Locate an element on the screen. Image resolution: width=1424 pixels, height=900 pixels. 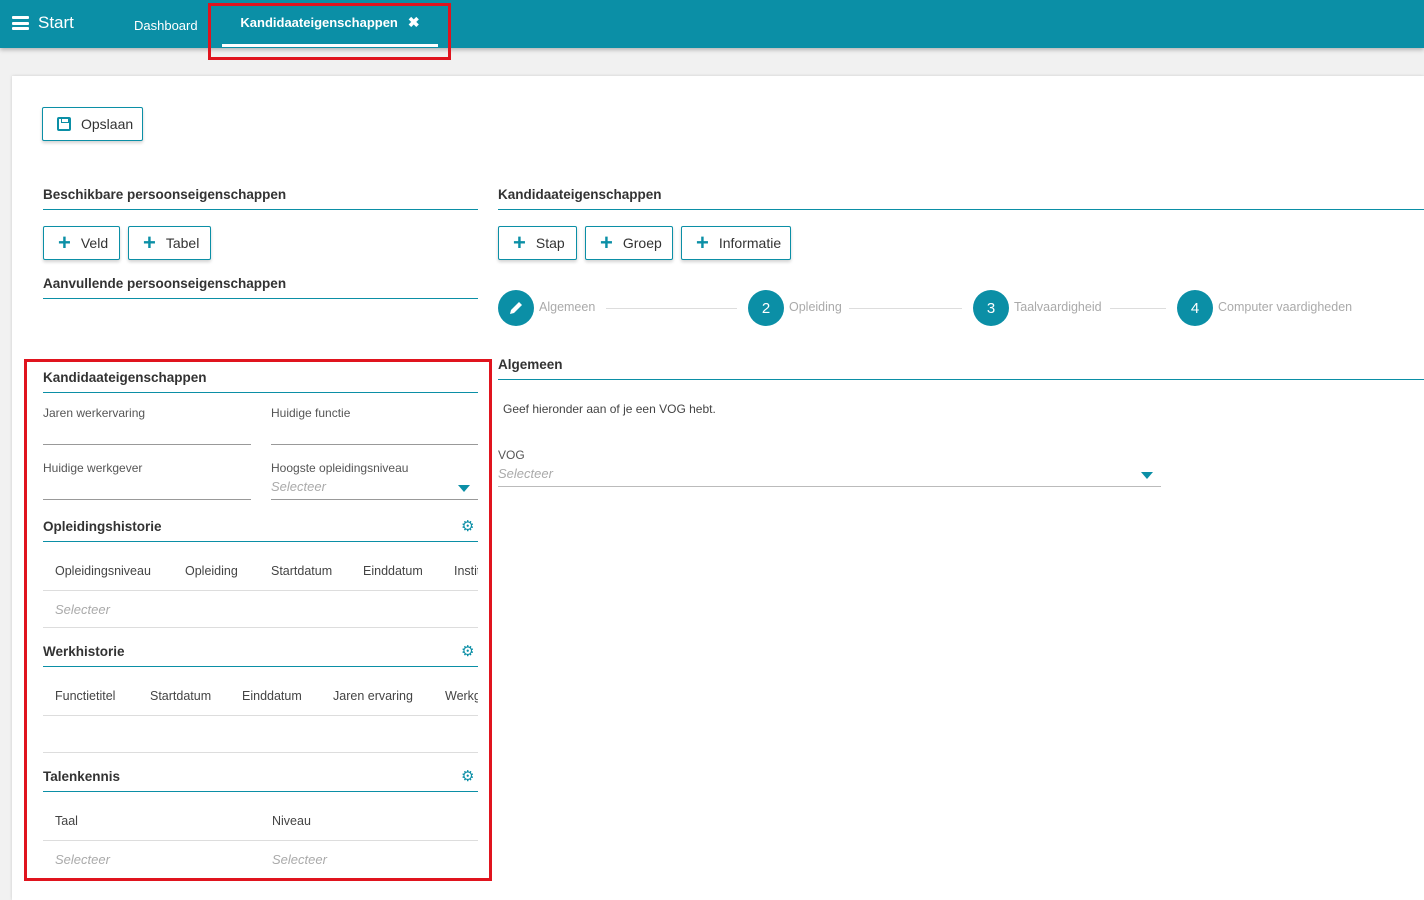
column-header: Taal is located at coordinates (66, 821).